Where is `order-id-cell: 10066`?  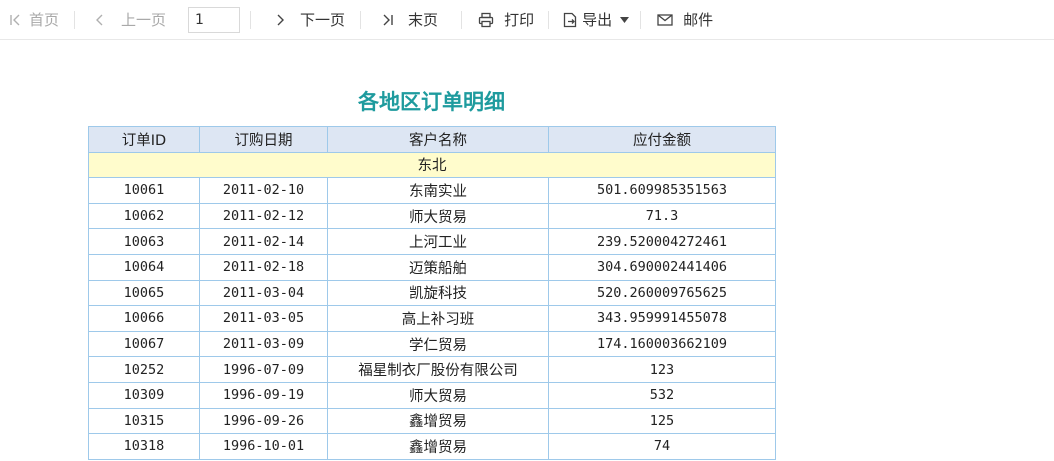
order-id-cell: 10066 is located at coordinates (144, 318).